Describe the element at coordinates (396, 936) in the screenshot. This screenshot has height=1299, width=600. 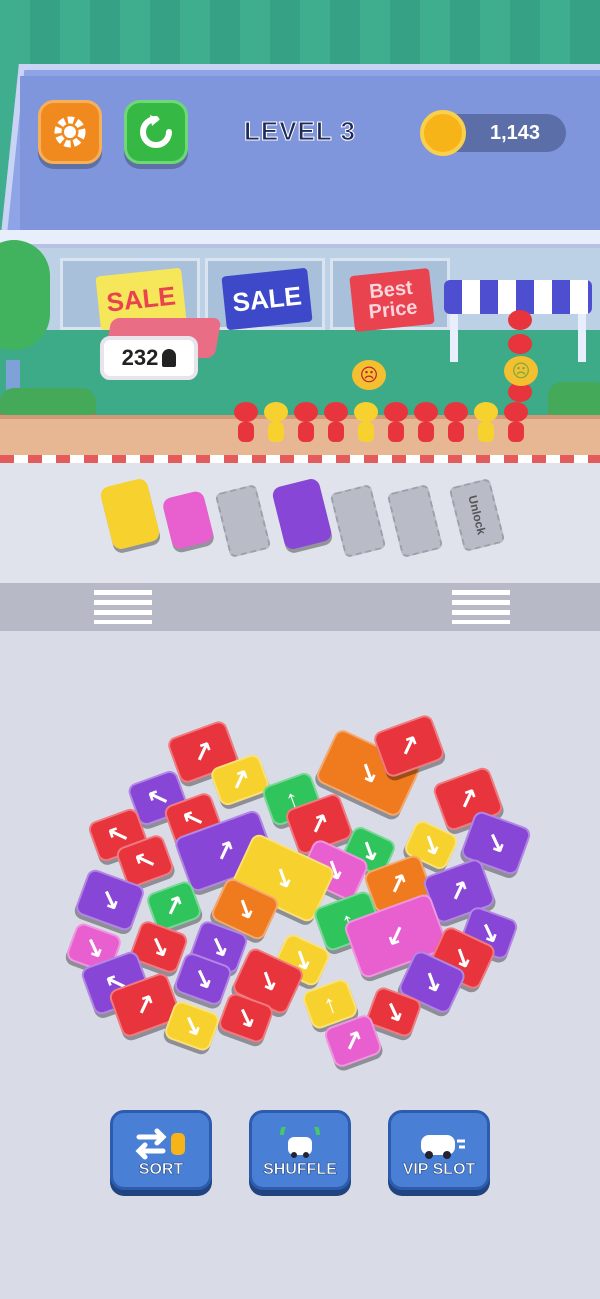
I see `car-arrow-icon: ↙` at that location.